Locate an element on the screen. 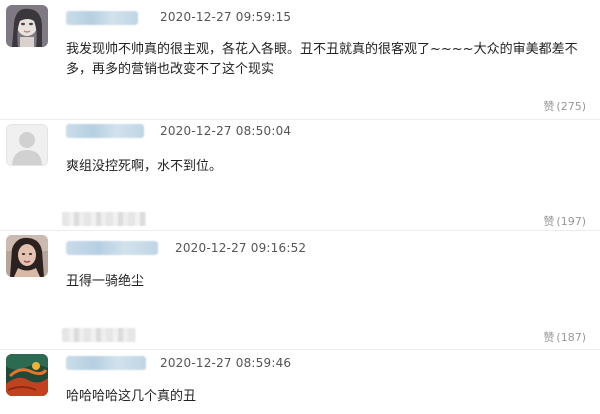 The image size is (600, 414). avatar-photo-icon is located at coordinates (27, 256).